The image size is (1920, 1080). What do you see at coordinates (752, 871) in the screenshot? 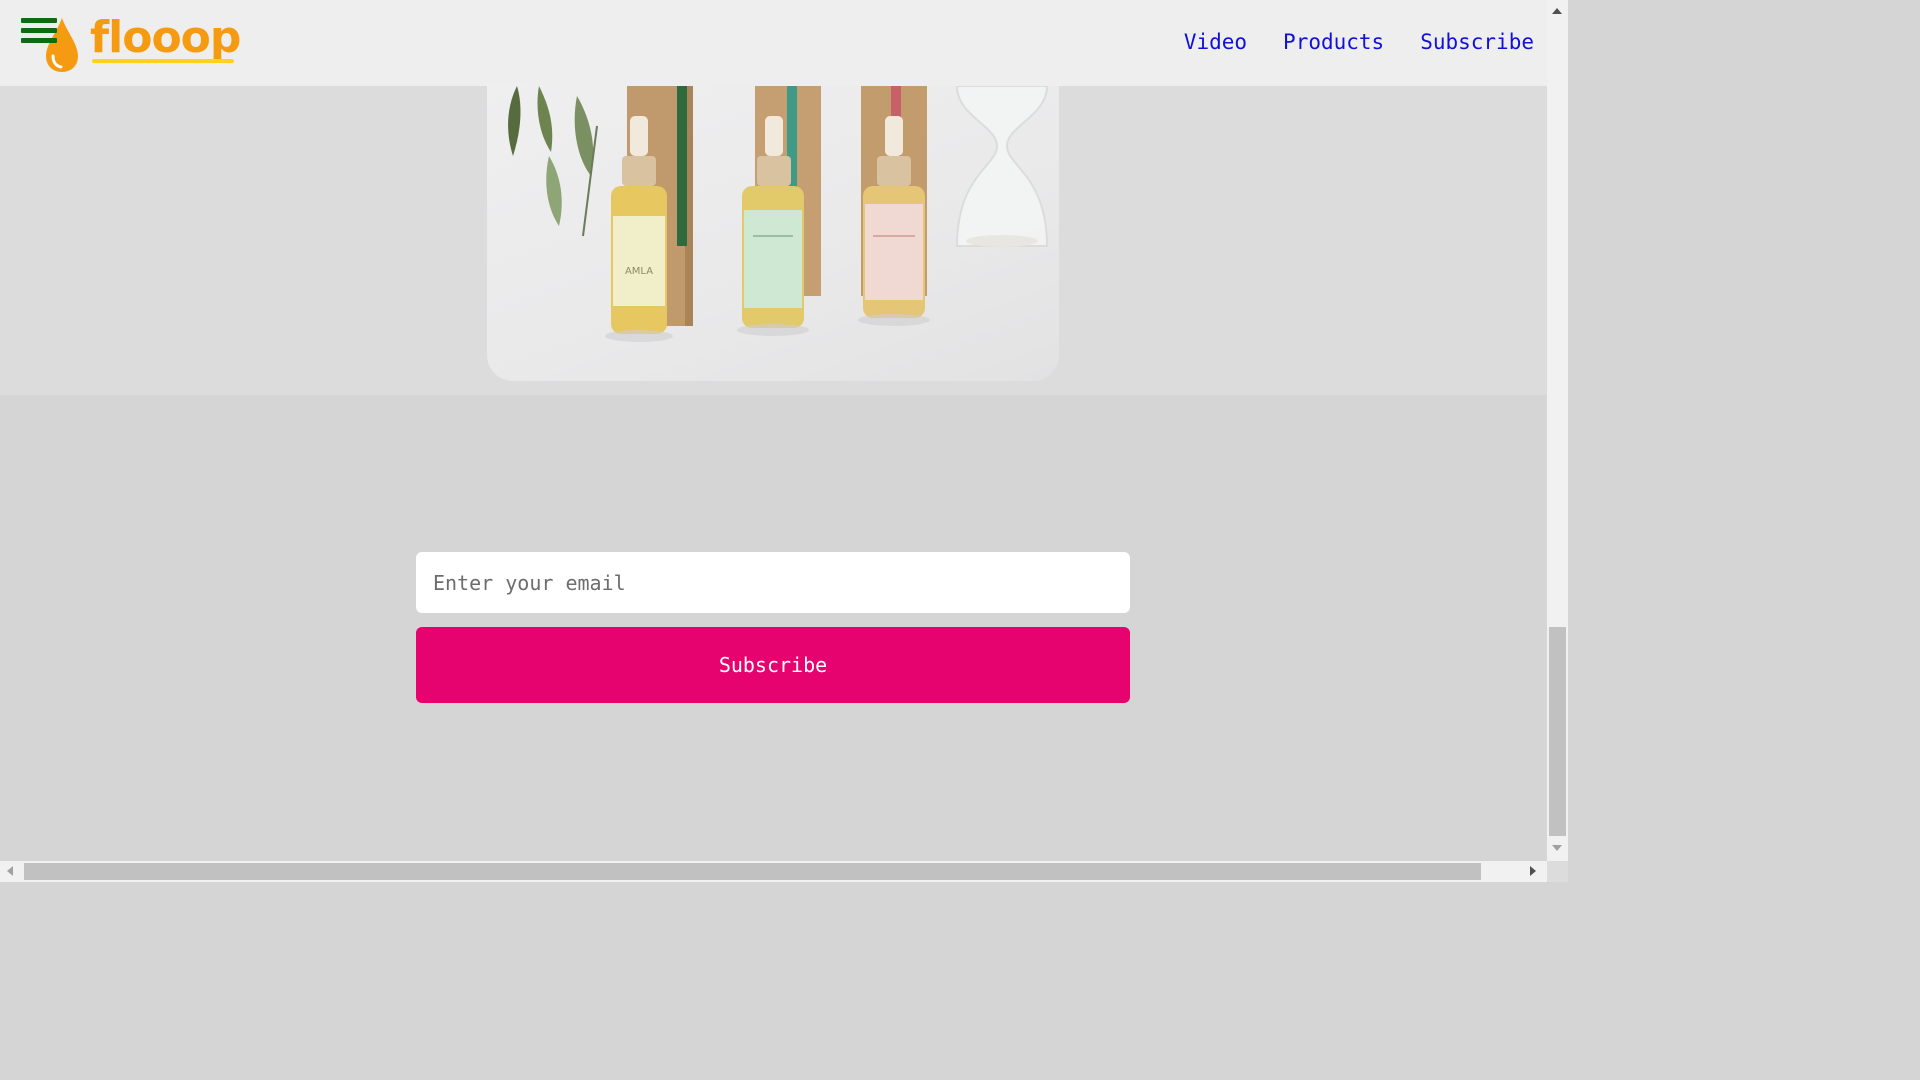
I see `horizontal-scroll-thumb` at bounding box center [752, 871].